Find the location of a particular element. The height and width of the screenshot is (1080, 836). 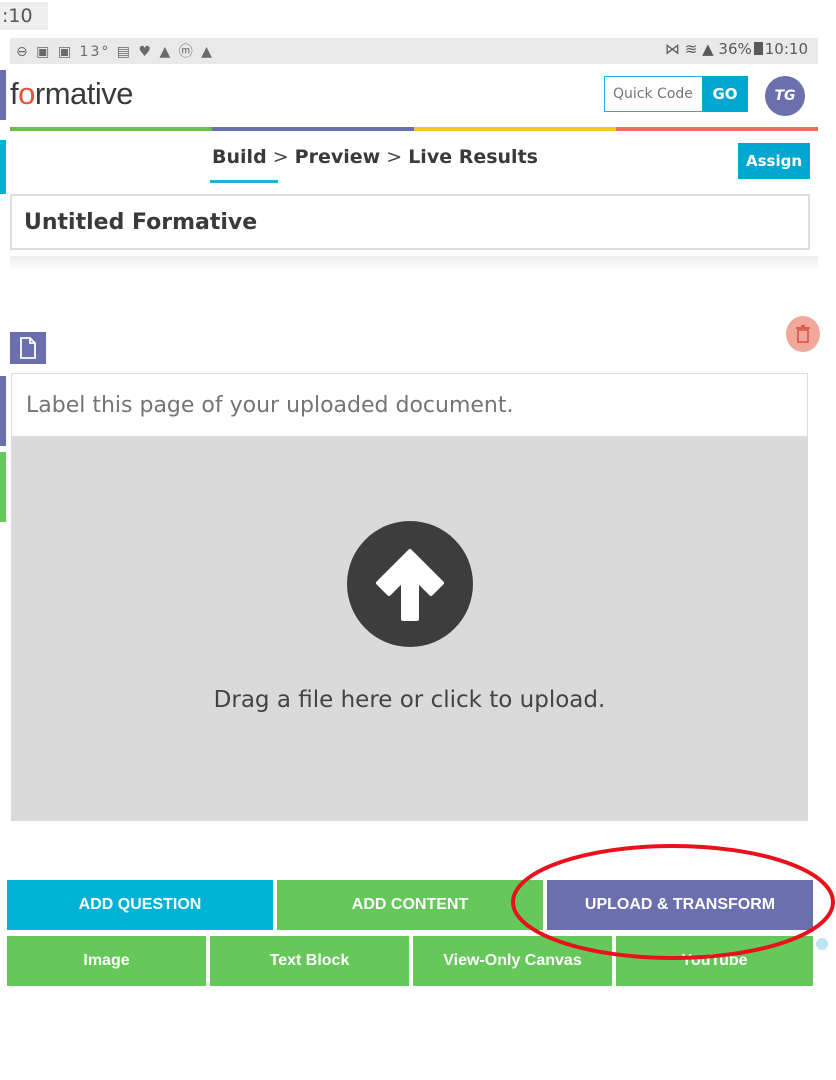

upload-instructions: Drag a file here or click to upload. is located at coordinates (409, 700).